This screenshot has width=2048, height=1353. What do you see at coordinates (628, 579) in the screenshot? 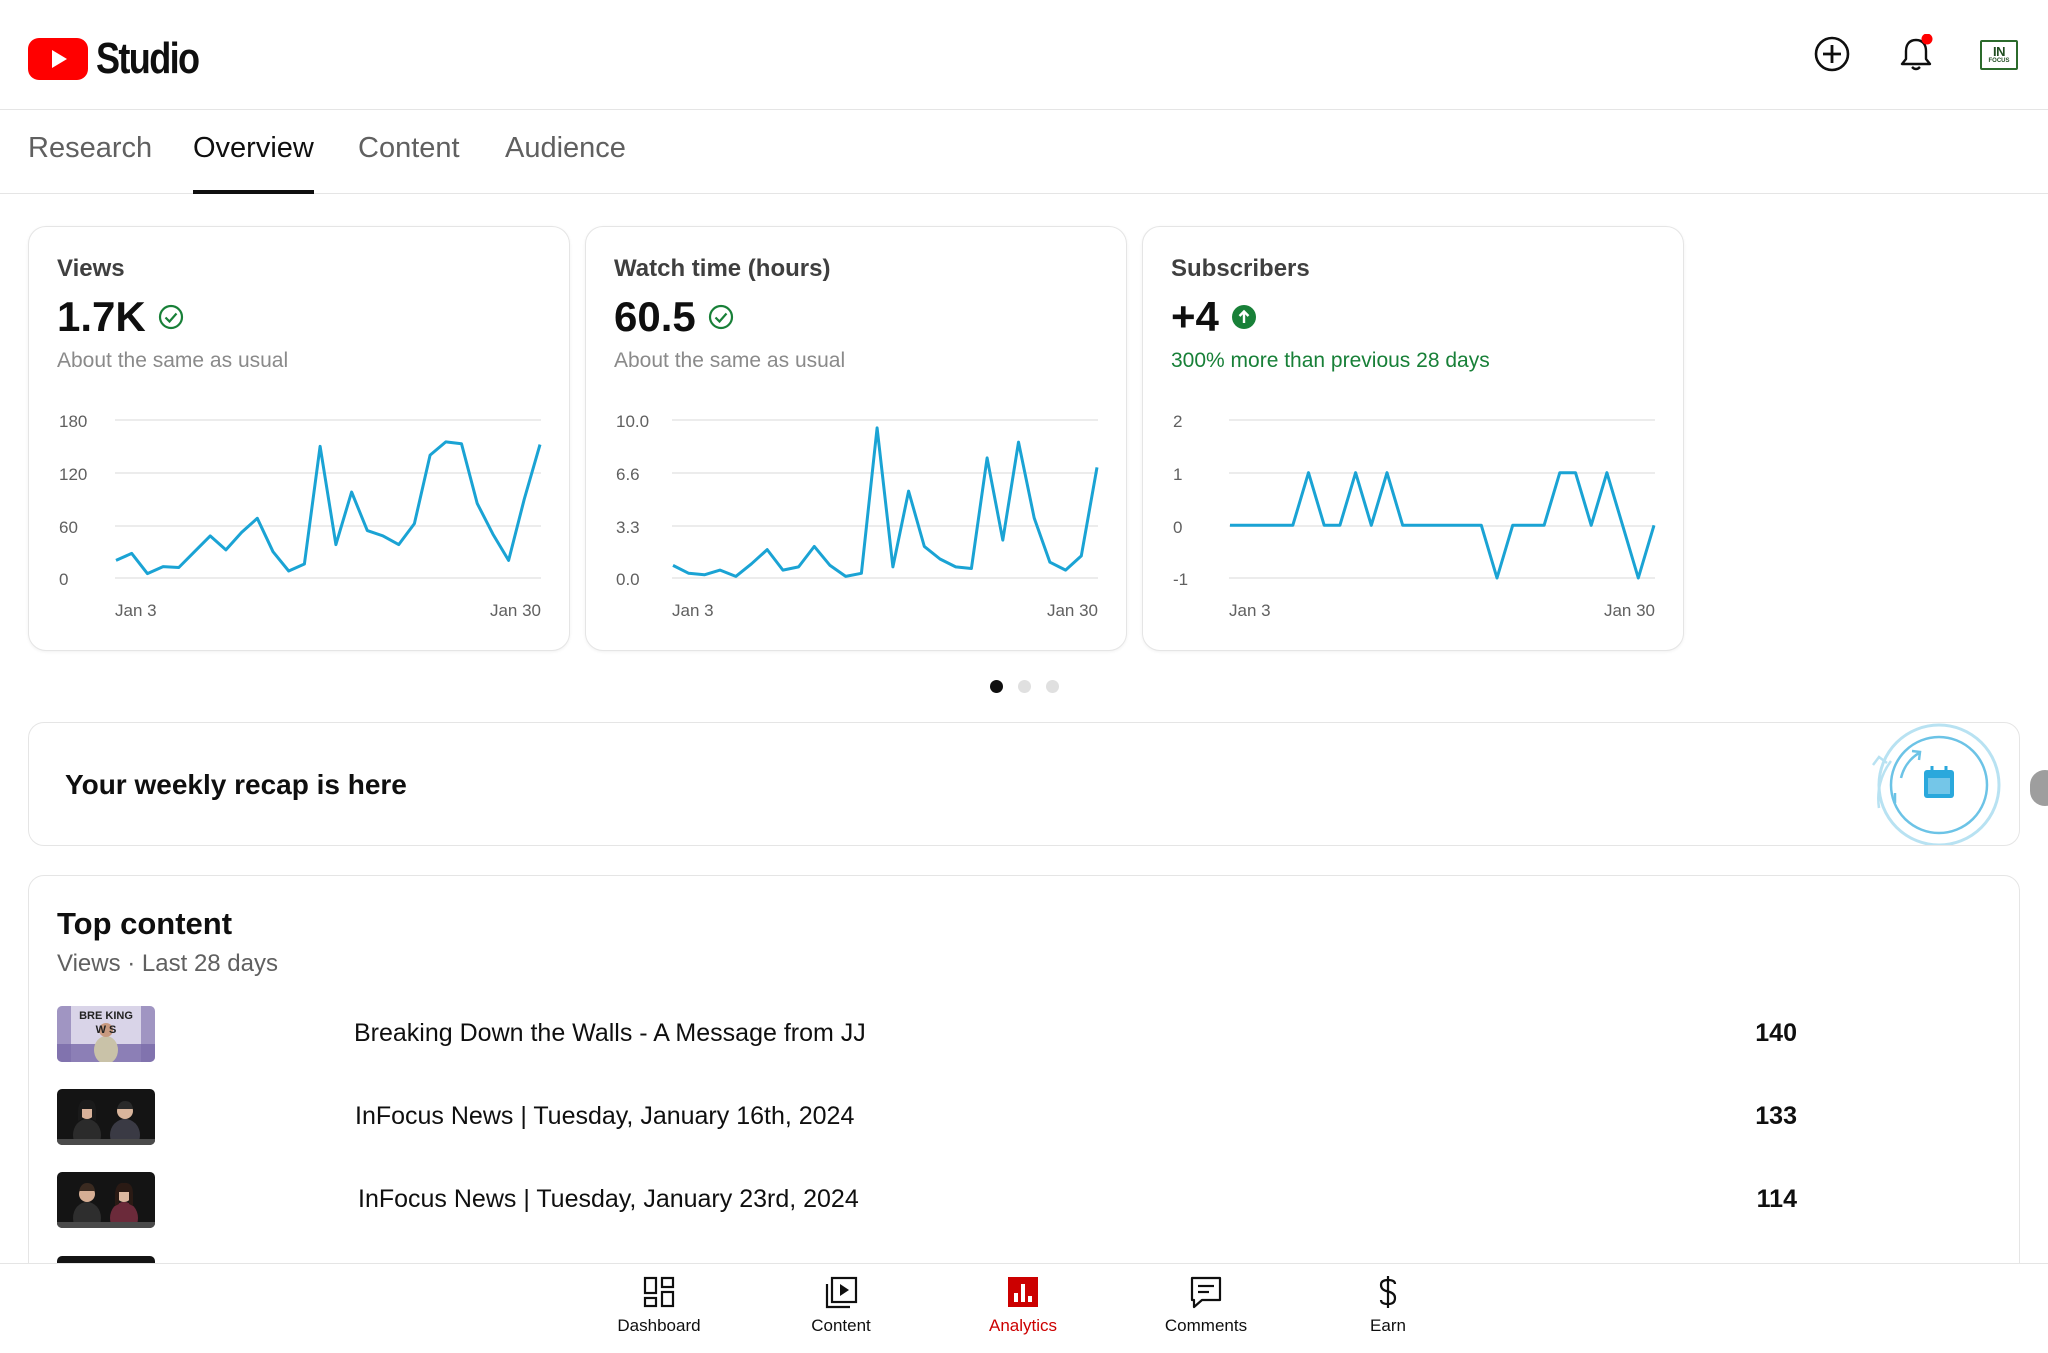
I see `y-tick-label: 0.0` at bounding box center [628, 579].